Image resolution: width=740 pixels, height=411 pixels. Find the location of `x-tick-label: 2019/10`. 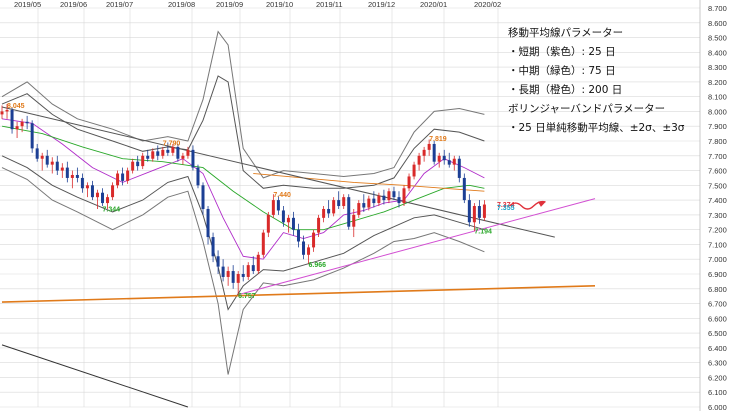

x-tick-label: 2019/10 is located at coordinates (279, 4).